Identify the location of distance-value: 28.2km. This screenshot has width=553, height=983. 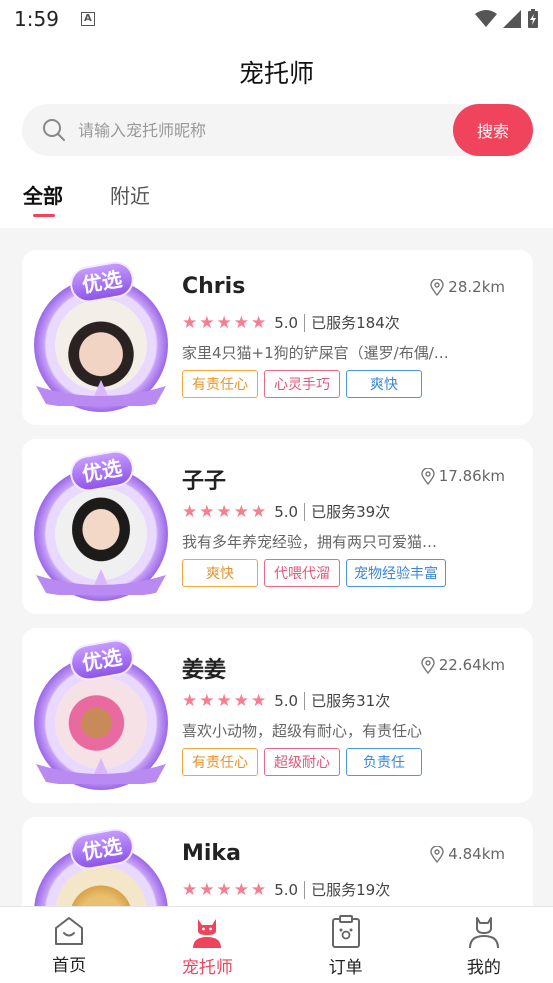
(476, 287).